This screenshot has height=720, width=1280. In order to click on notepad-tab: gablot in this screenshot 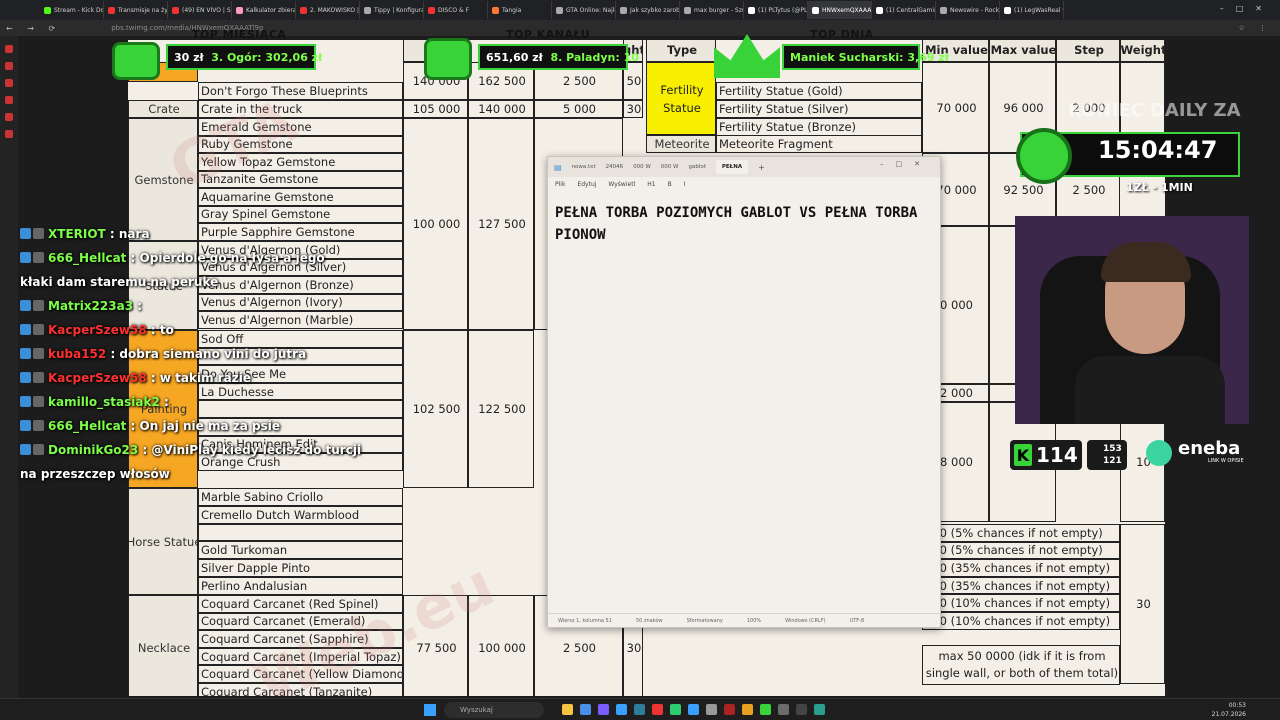, I will do `click(696, 167)`.